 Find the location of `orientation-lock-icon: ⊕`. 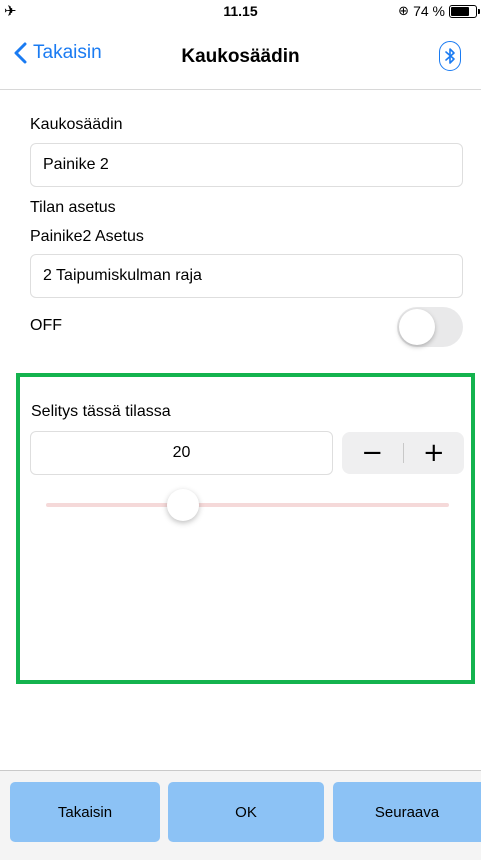

orientation-lock-icon: ⊕ is located at coordinates (404, 11).